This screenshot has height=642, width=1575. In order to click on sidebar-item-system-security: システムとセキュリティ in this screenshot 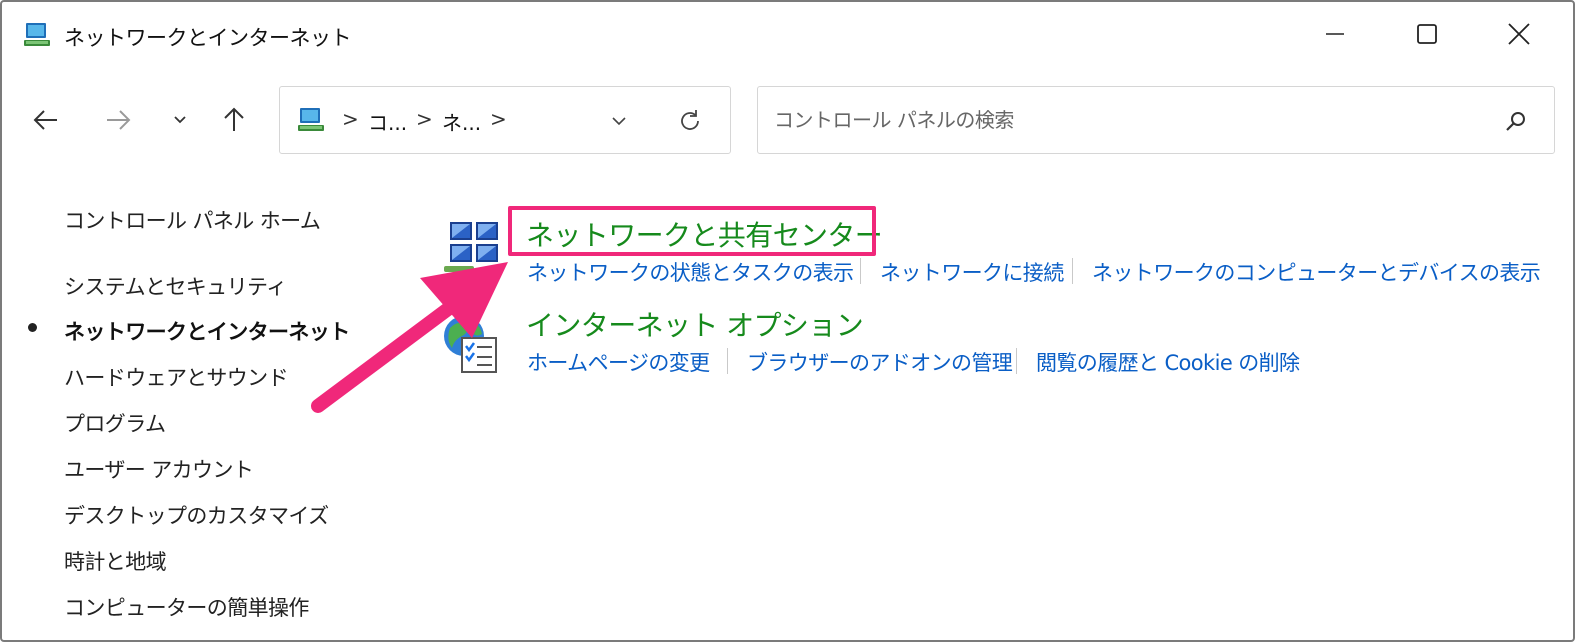, I will do `click(175, 286)`.